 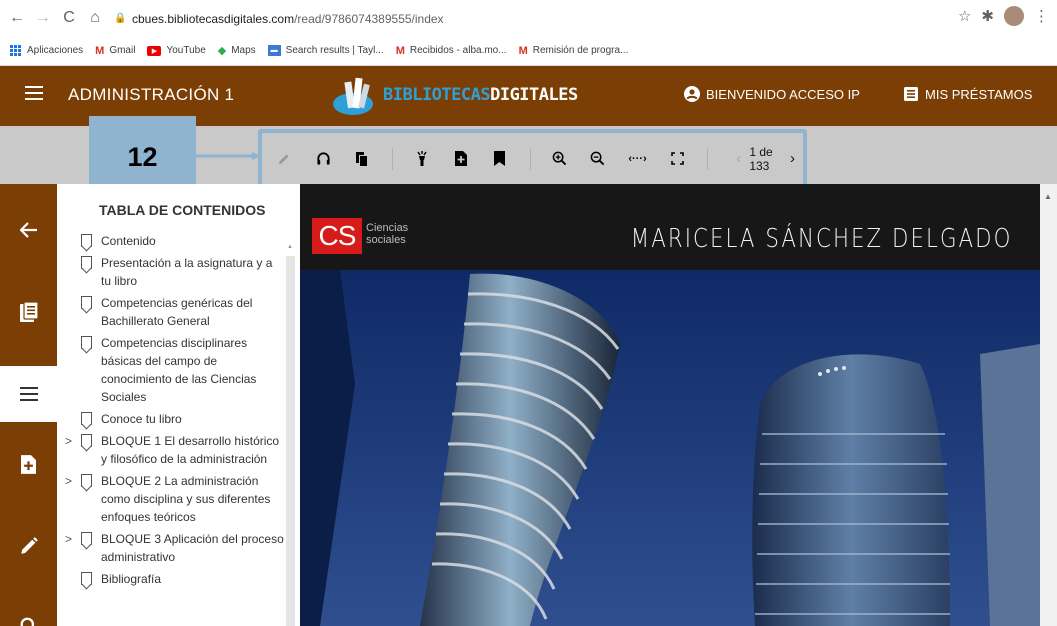 I want to click on toc-title: TABLA DE CONTENIDOS, so click(x=182, y=210).